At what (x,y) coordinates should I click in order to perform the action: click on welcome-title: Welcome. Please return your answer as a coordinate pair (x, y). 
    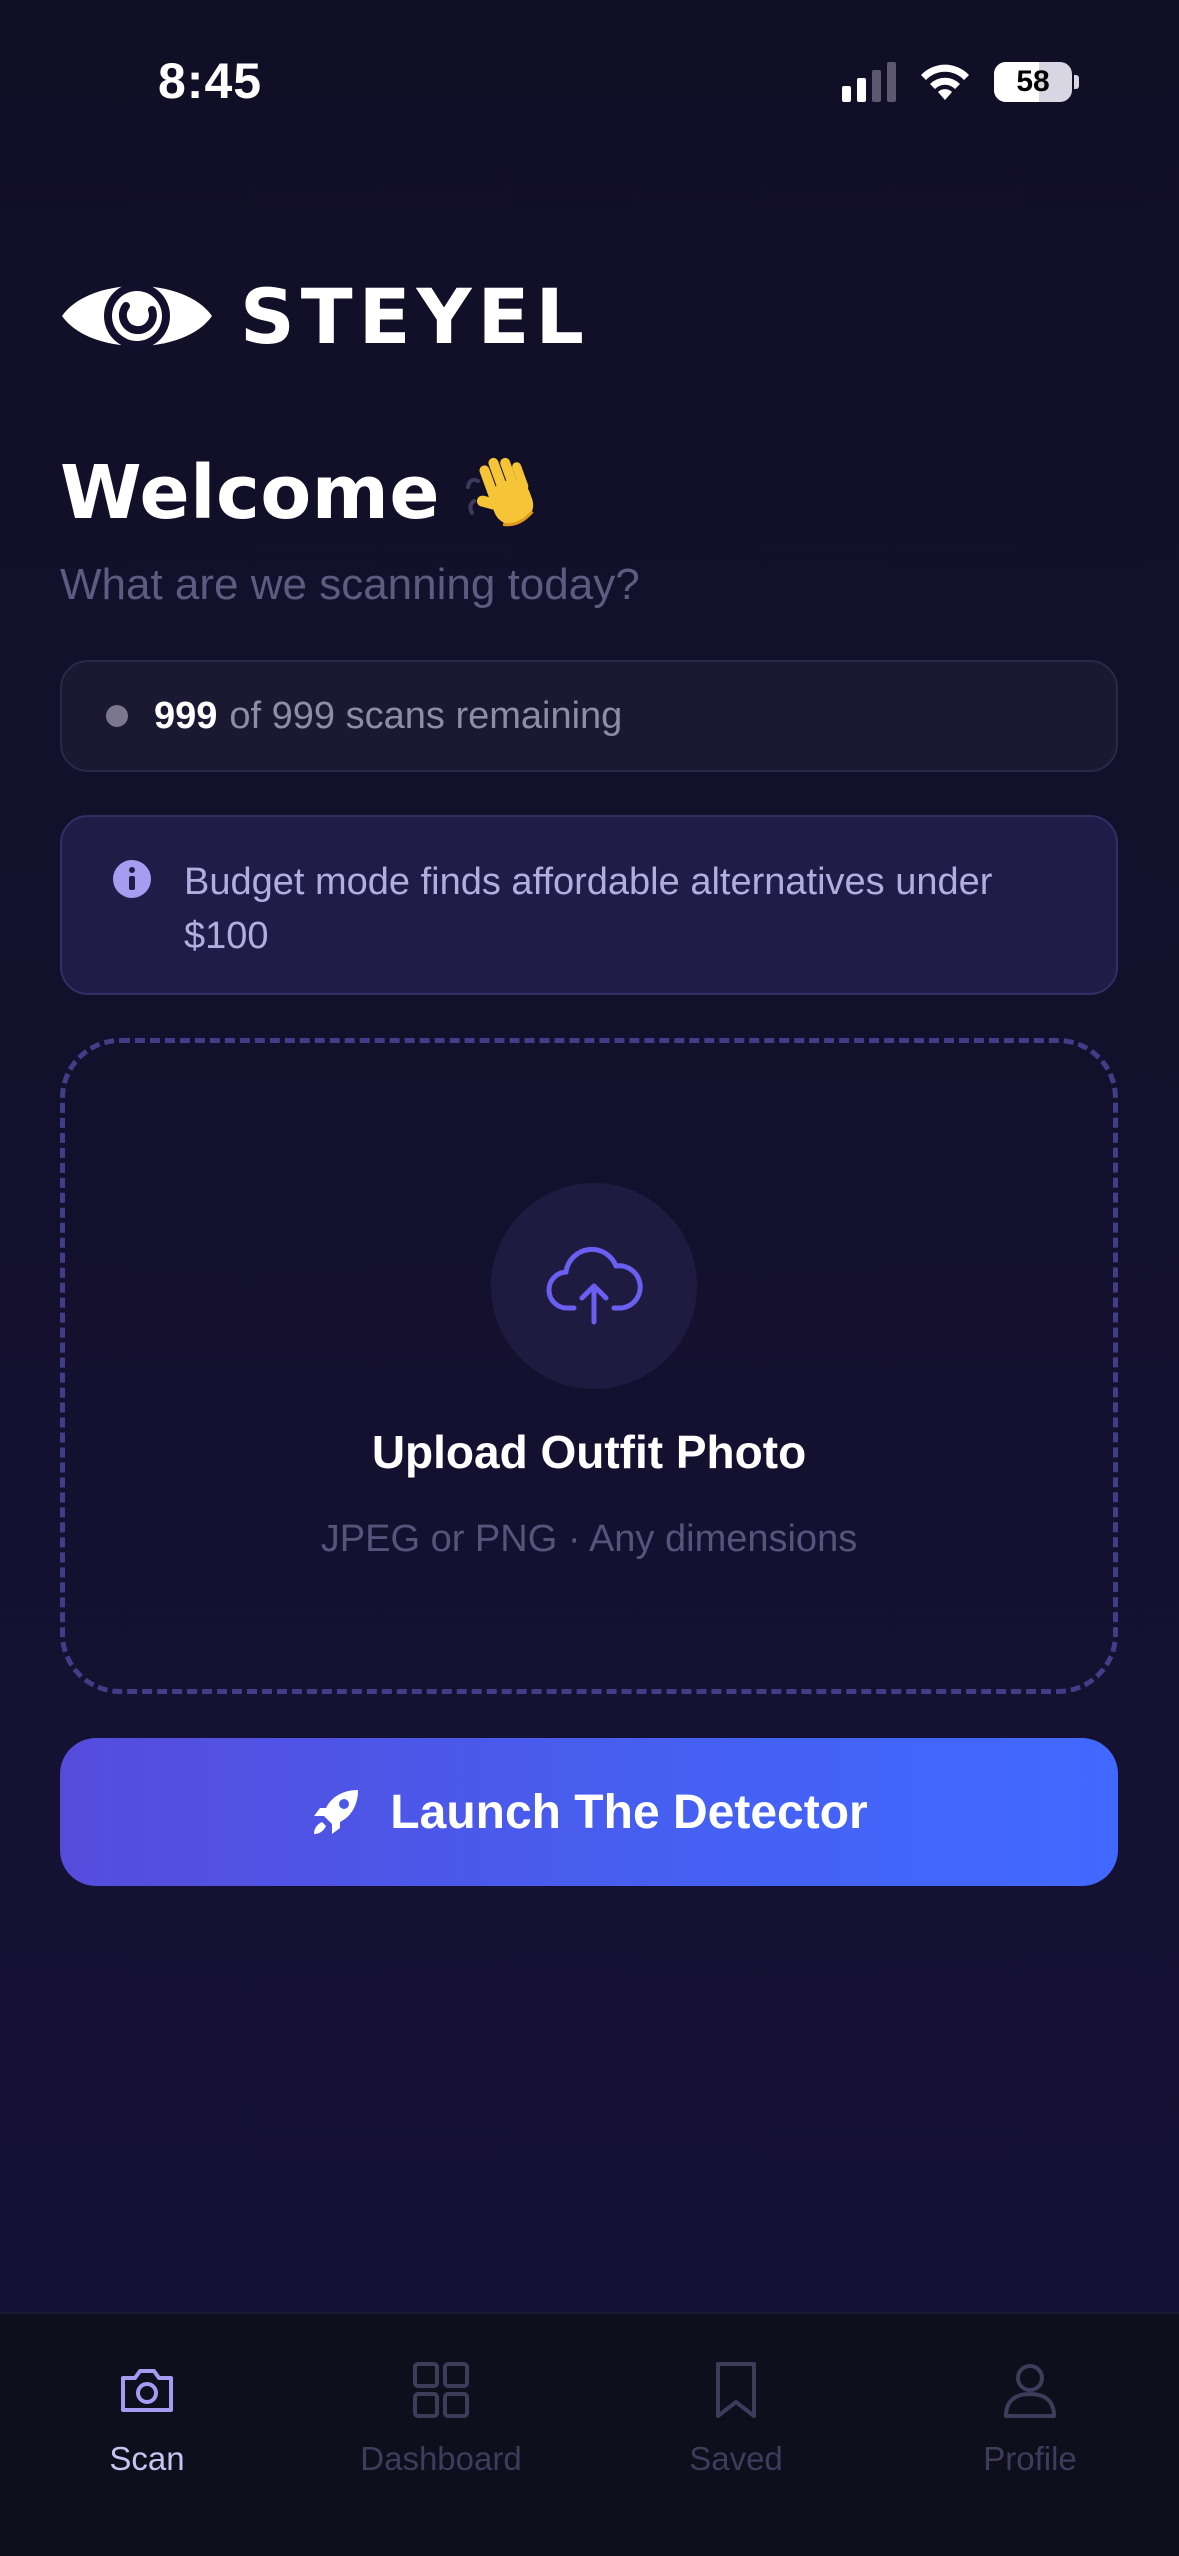
    Looking at the image, I should click on (250, 493).